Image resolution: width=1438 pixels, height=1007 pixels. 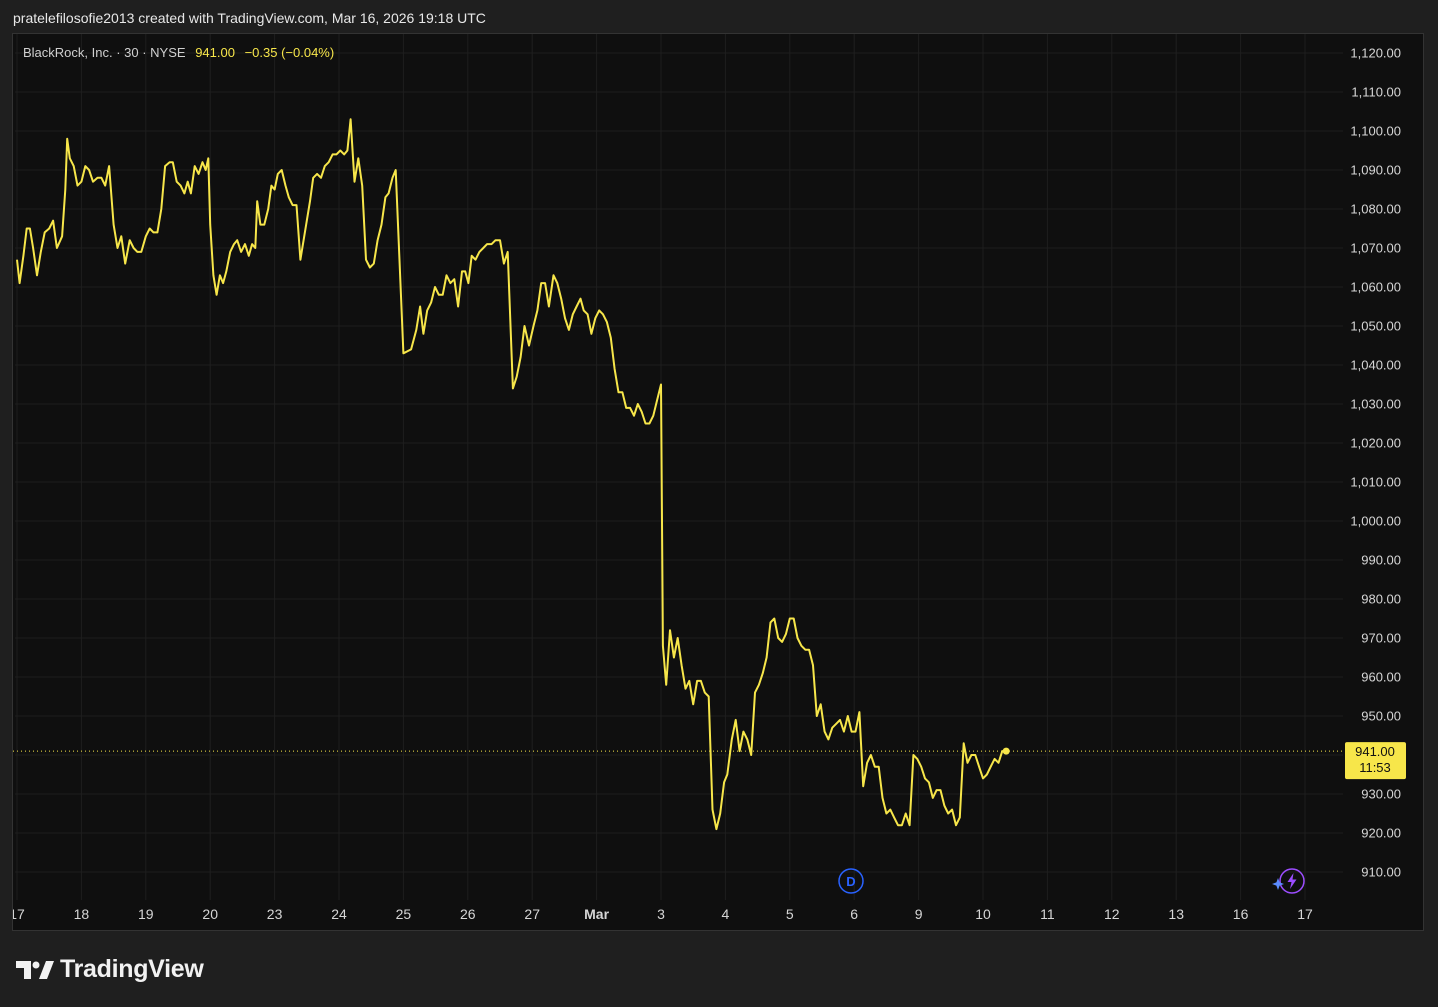 I want to click on y-tick-label: 1,040.00, so click(x=1375, y=365).